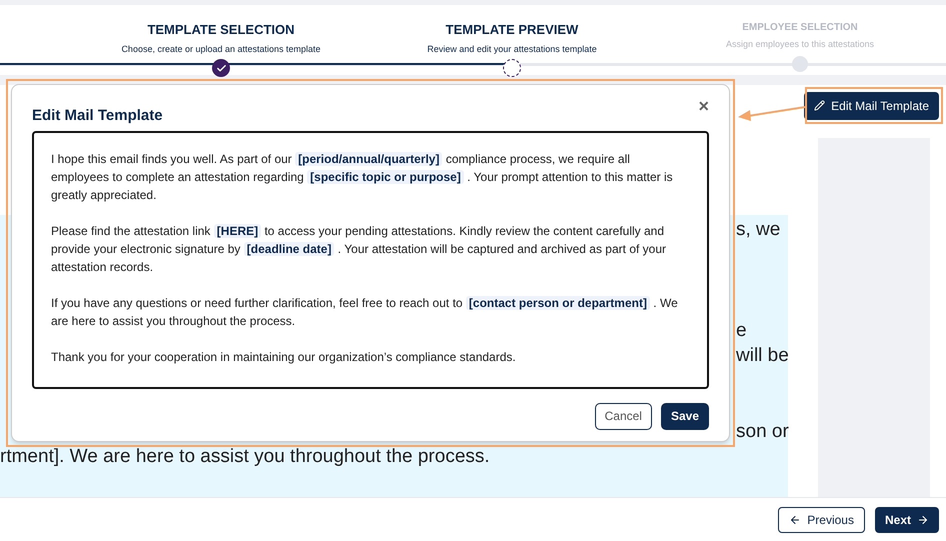 The image size is (946, 541). What do you see at coordinates (512, 49) in the screenshot?
I see `step-subtitle: Review and edit your attestations template` at bounding box center [512, 49].